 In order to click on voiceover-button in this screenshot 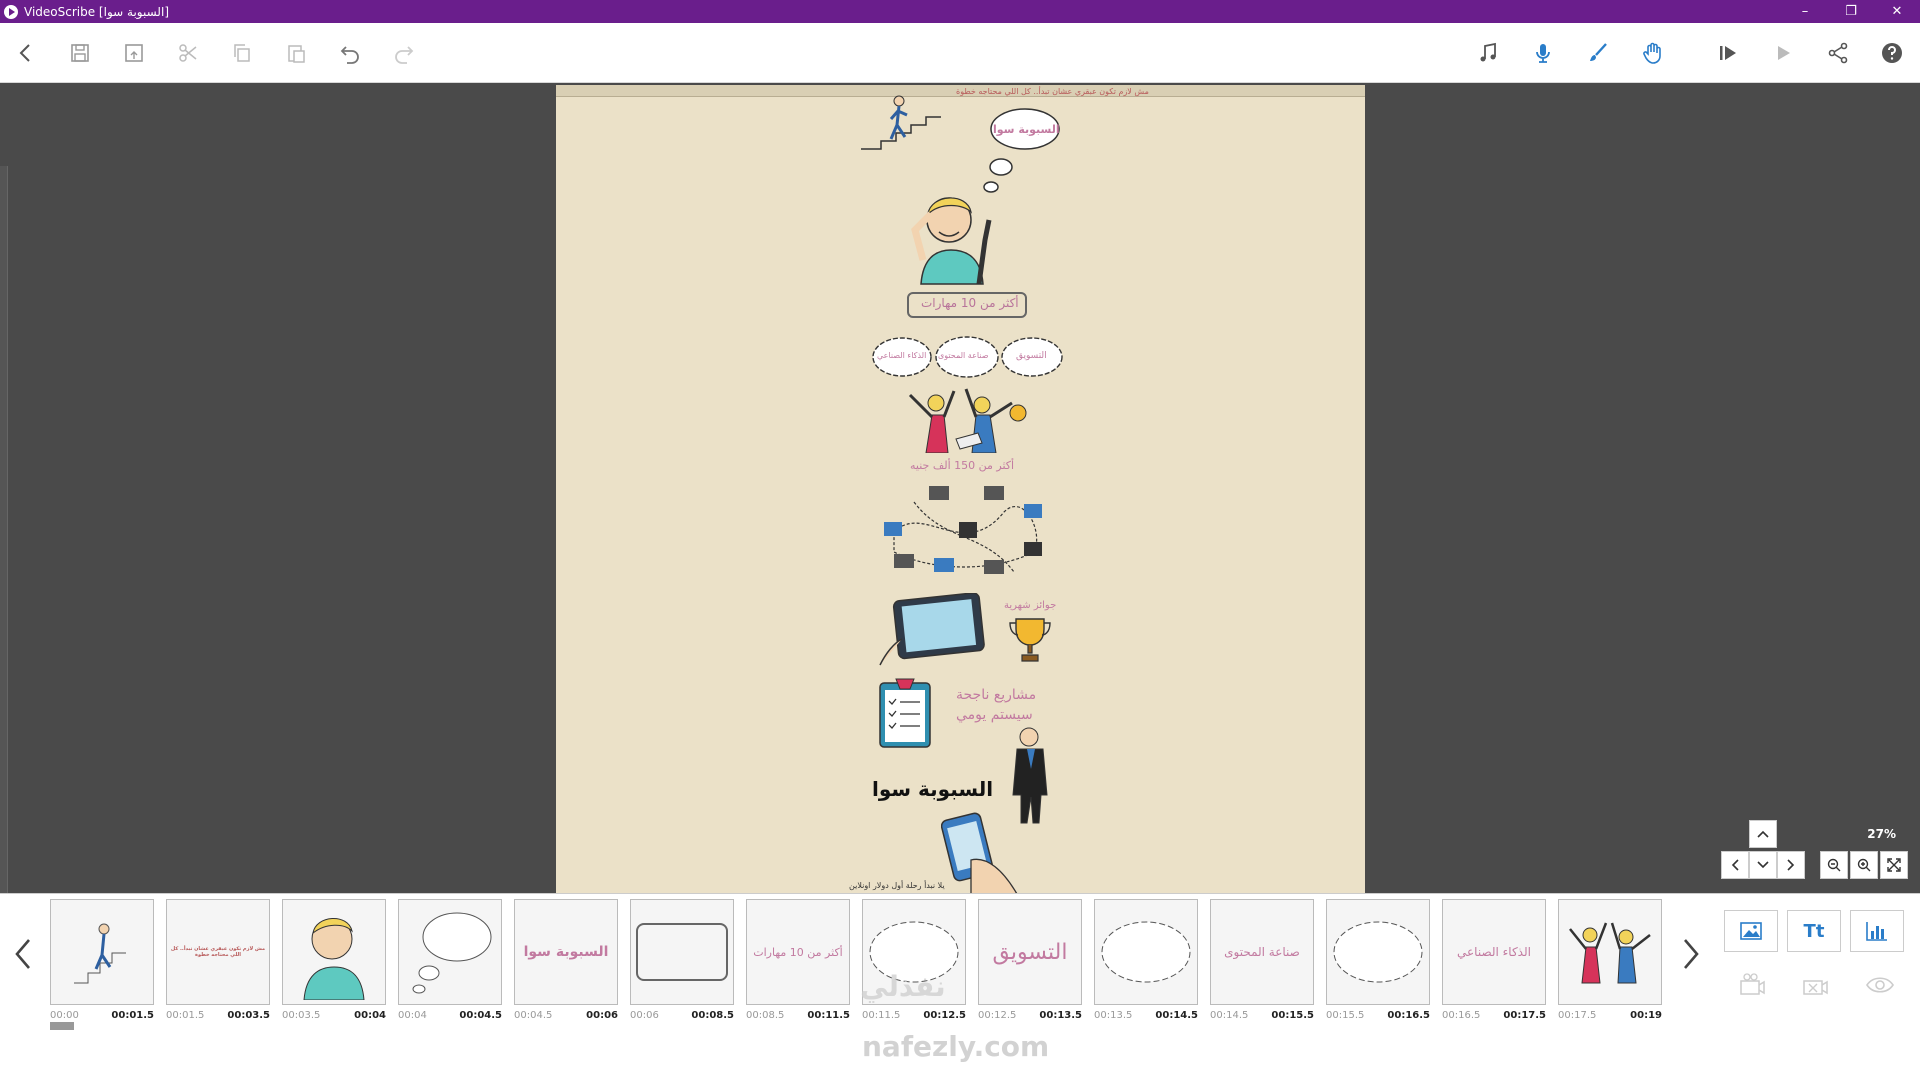, I will do `click(1543, 53)`.